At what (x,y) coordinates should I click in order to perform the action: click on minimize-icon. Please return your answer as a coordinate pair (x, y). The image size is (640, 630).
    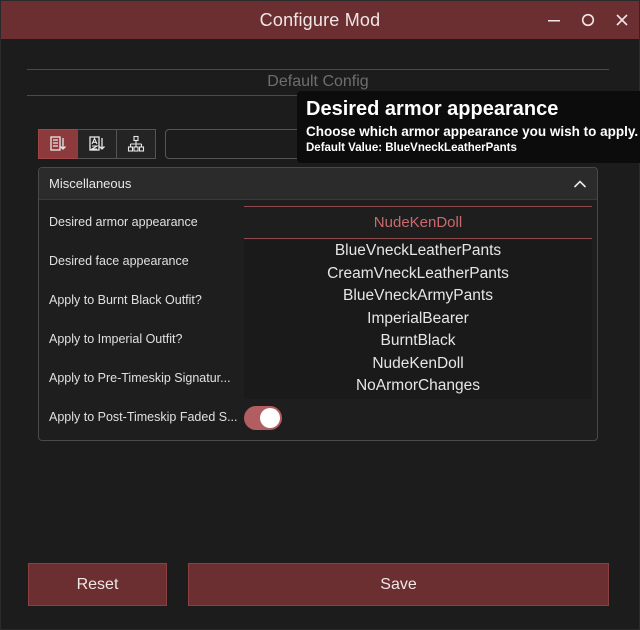
    Looking at the image, I should click on (554, 21).